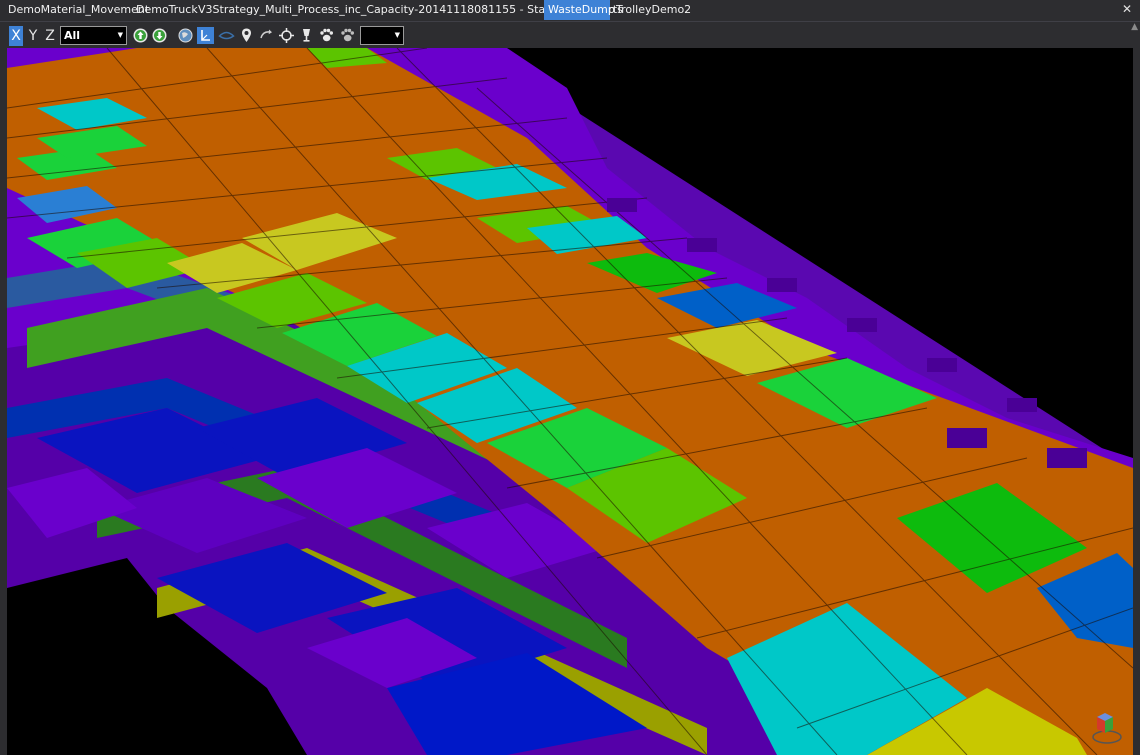 This screenshot has width=1140, height=755. I want to click on close-tab-button: ✕, so click(1127, 10).